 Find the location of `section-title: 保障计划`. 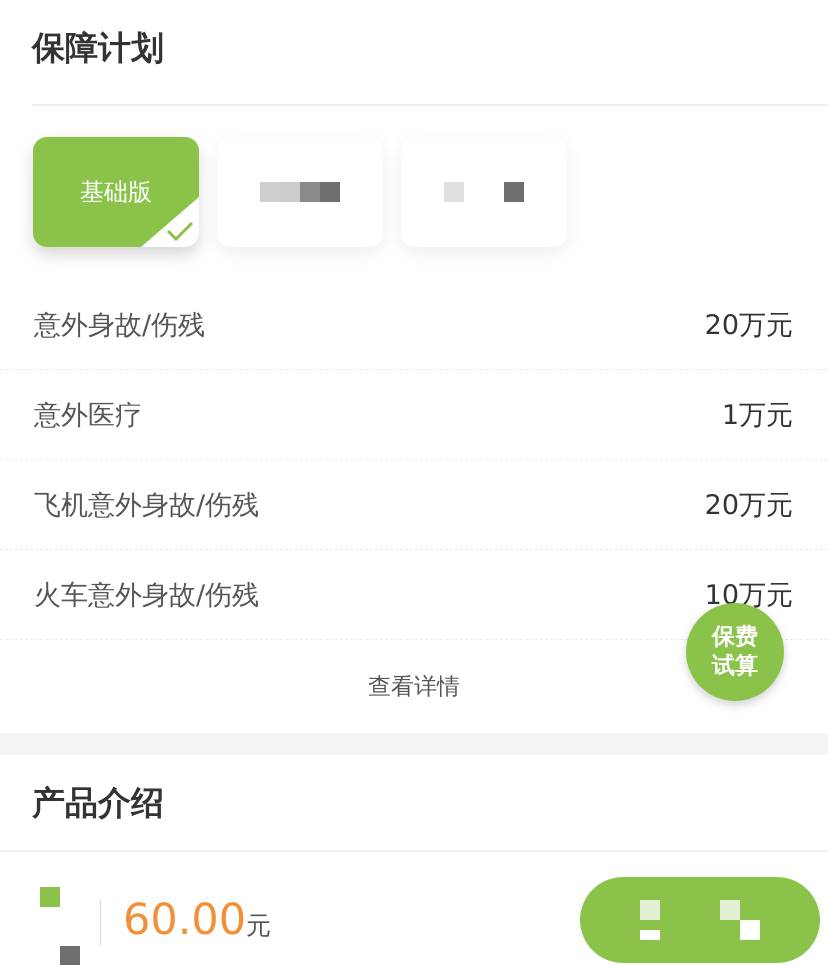

section-title: 保障计划 is located at coordinates (98, 48).